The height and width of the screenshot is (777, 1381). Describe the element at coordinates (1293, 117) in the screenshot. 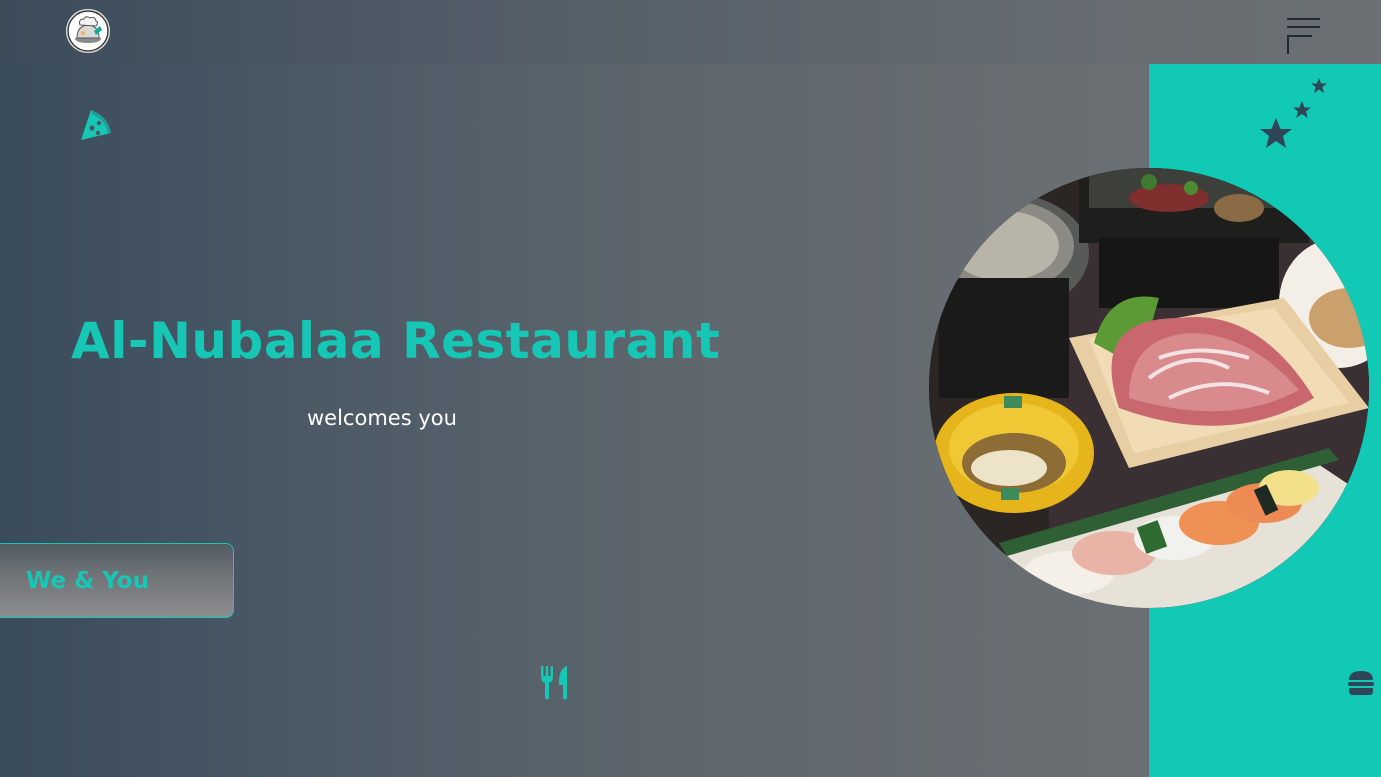

I see `stars-icon` at that location.